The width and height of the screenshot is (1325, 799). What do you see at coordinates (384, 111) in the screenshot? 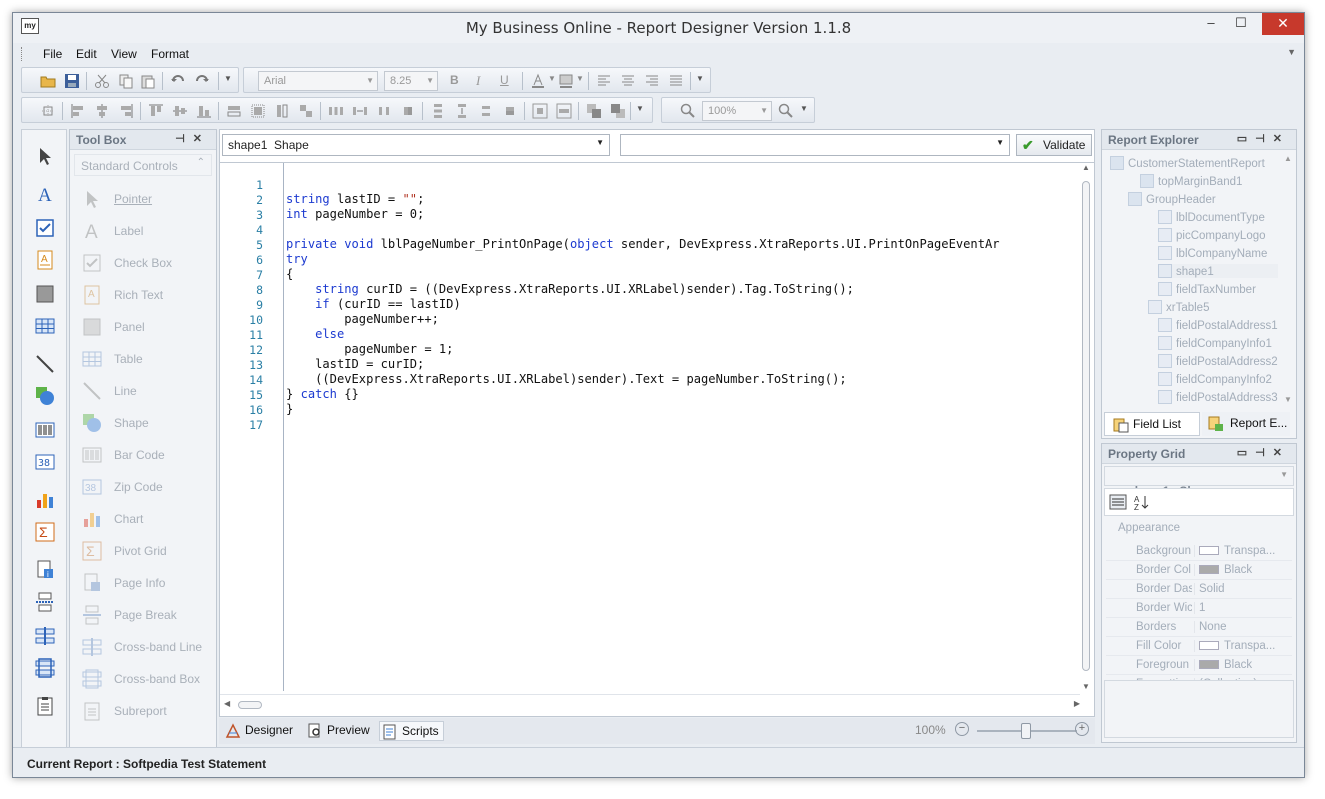
I see `horizontal-spacing-decrease-icon` at bounding box center [384, 111].